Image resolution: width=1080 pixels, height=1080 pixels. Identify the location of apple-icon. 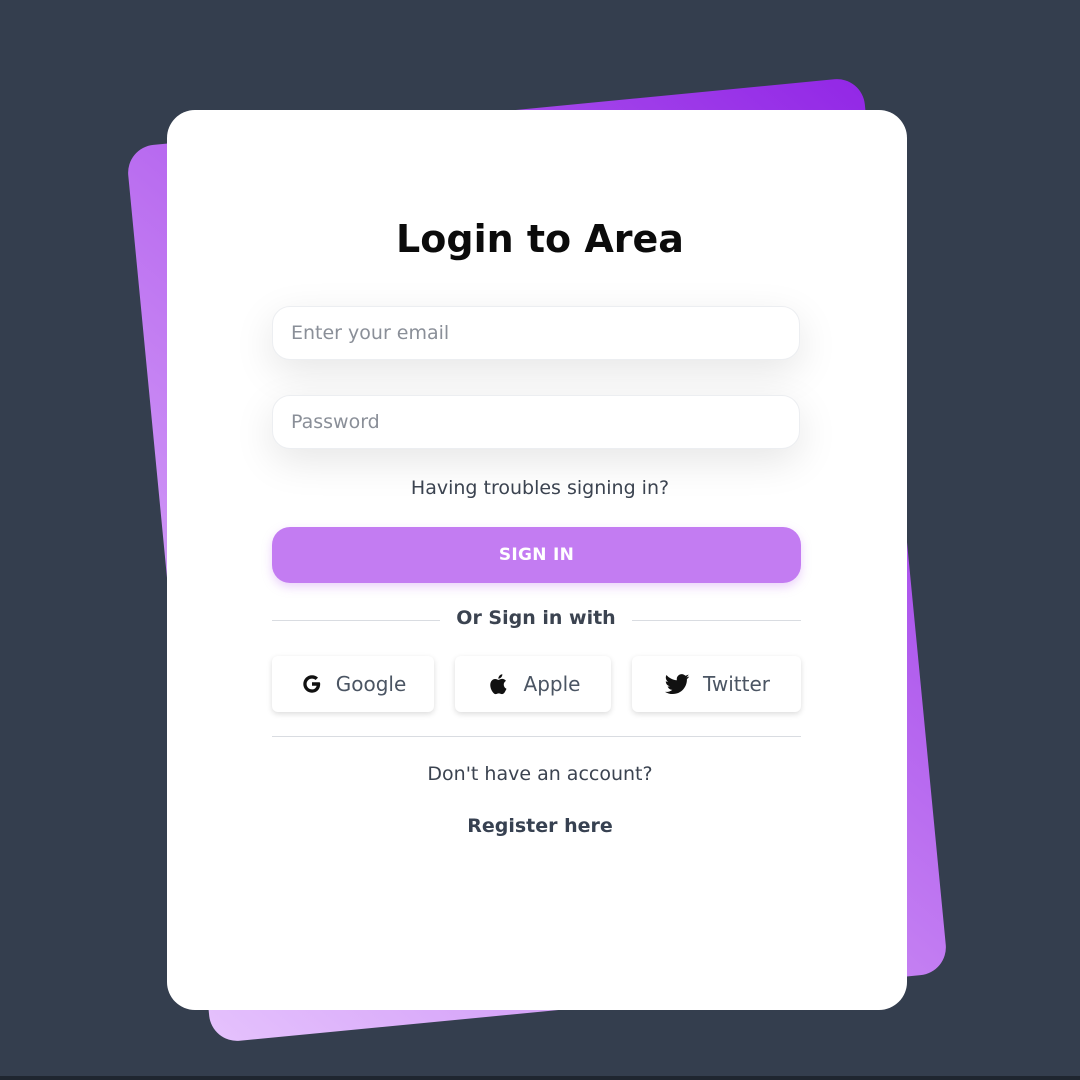
(499, 684).